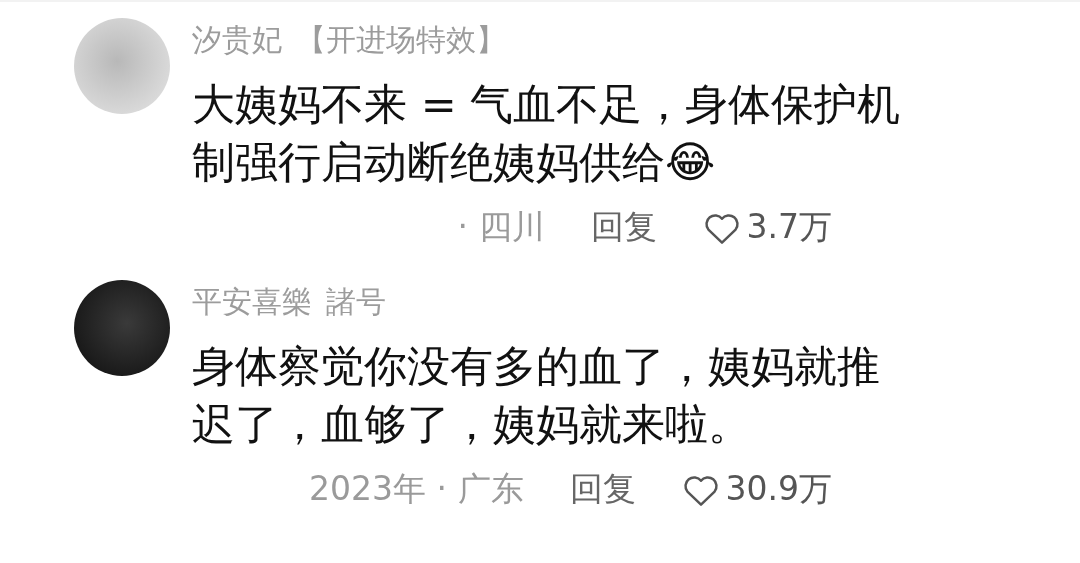 The height and width of the screenshot is (563, 1080). What do you see at coordinates (536, 395) in the screenshot?
I see `comment-text: 身体察觉你没有多的血了，姨妈就推迟了，血够了，姨妈就来啦。` at bounding box center [536, 395].